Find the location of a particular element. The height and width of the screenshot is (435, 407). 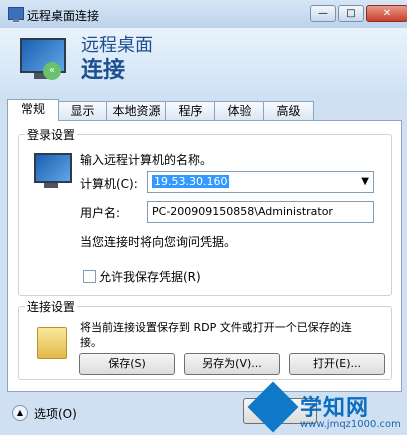

tab-local-resources: 本地资源 is located at coordinates (136, 110).